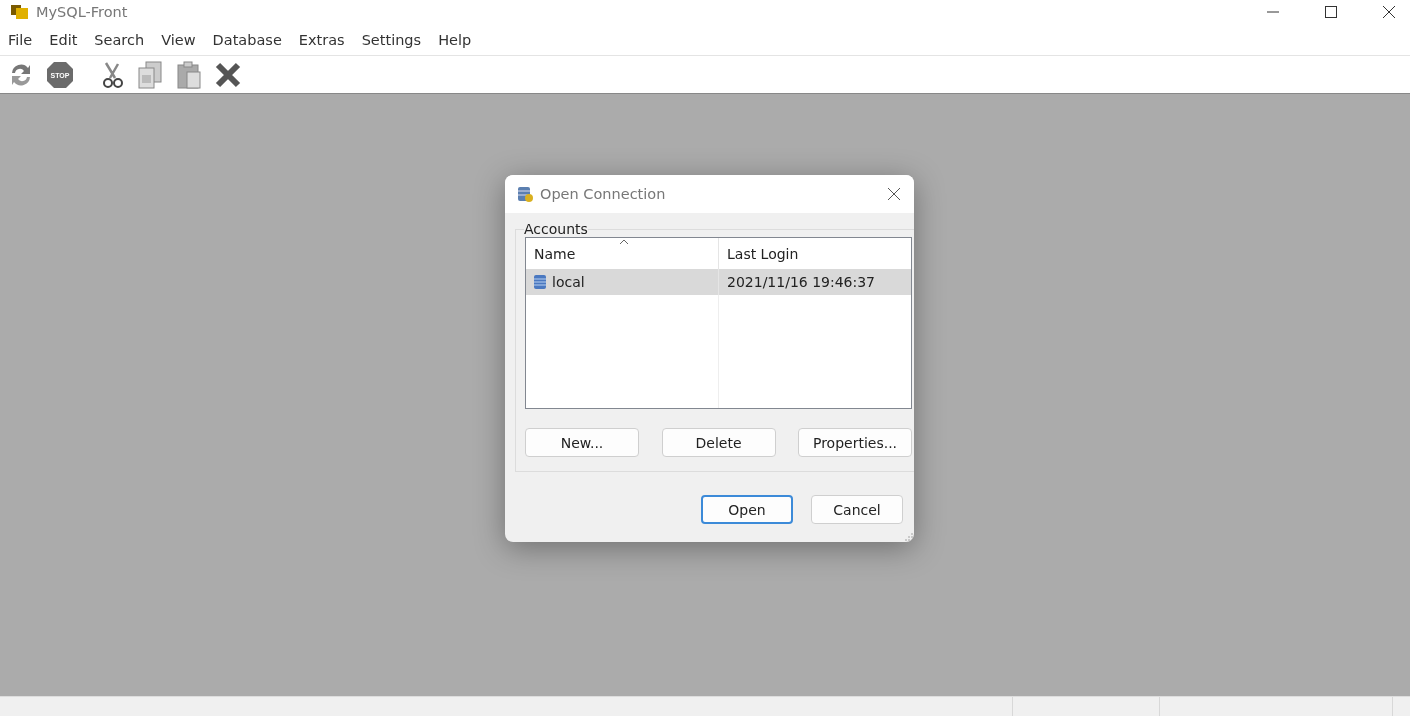 The width and height of the screenshot is (1410, 716). I want to click on window-title: MySQL-Front, so click(82, 12).